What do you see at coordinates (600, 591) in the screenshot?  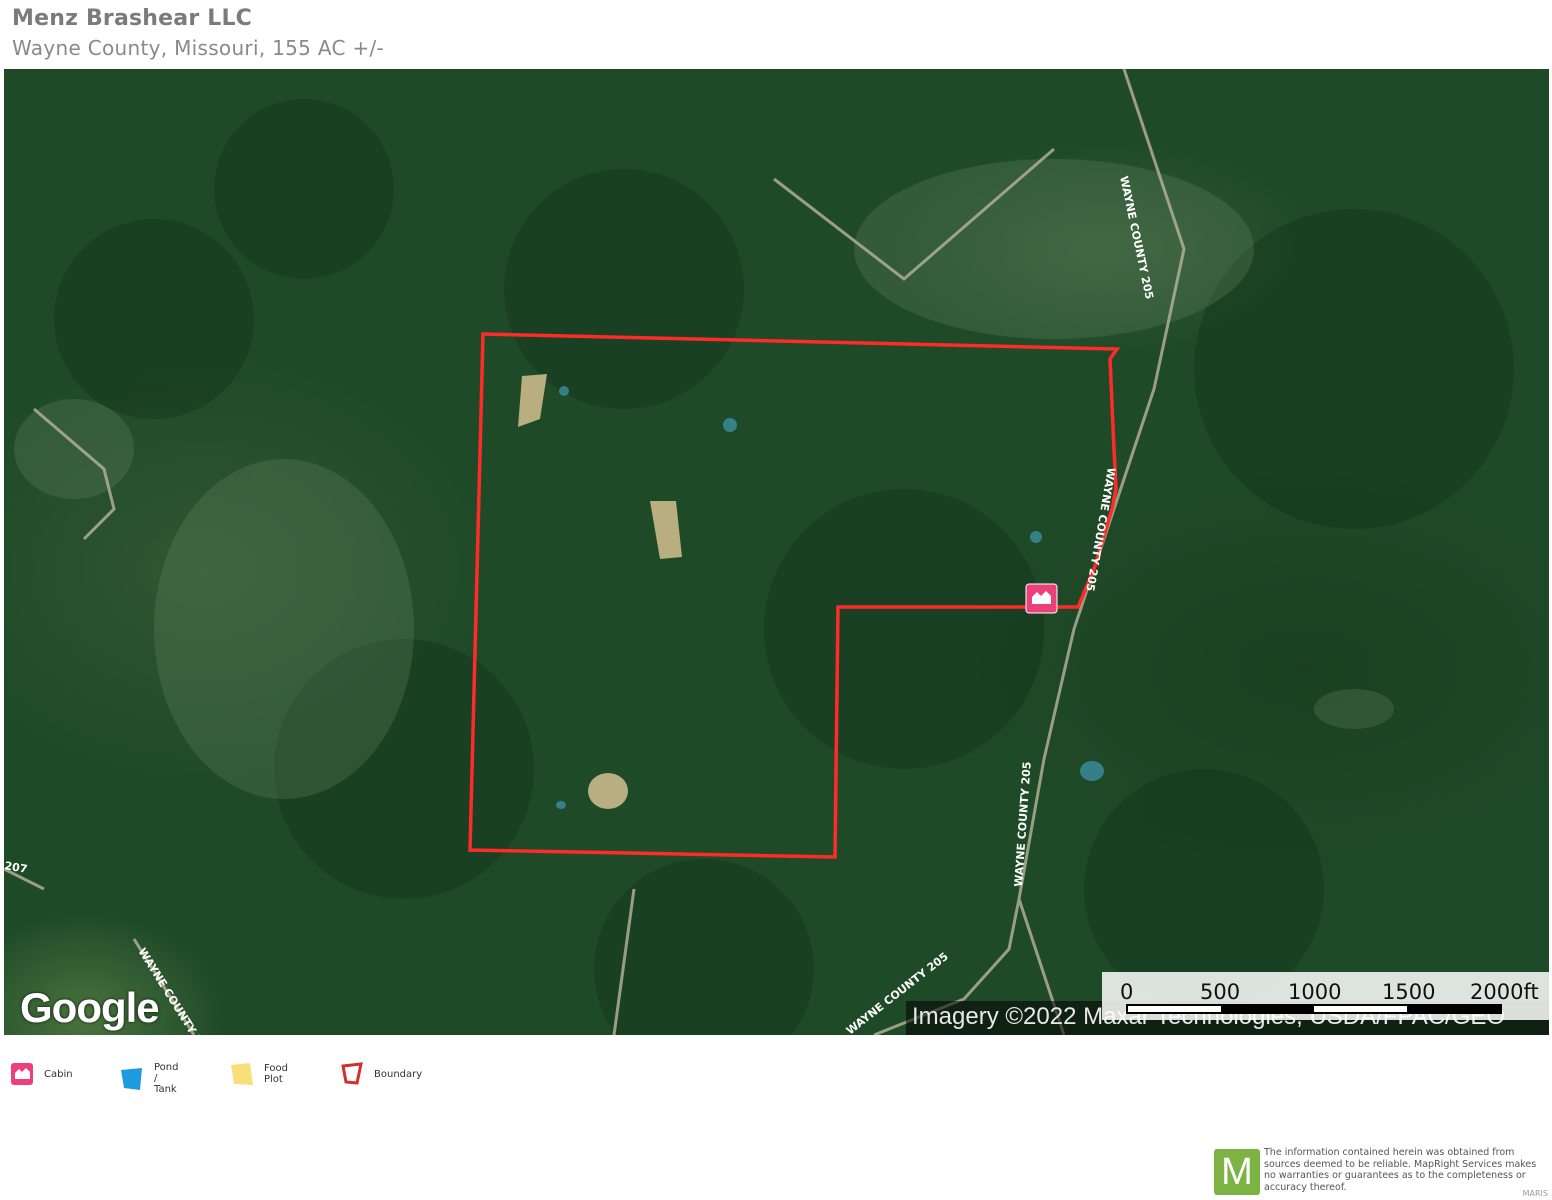 I see `food-plots` at bounding box center [600, 591].